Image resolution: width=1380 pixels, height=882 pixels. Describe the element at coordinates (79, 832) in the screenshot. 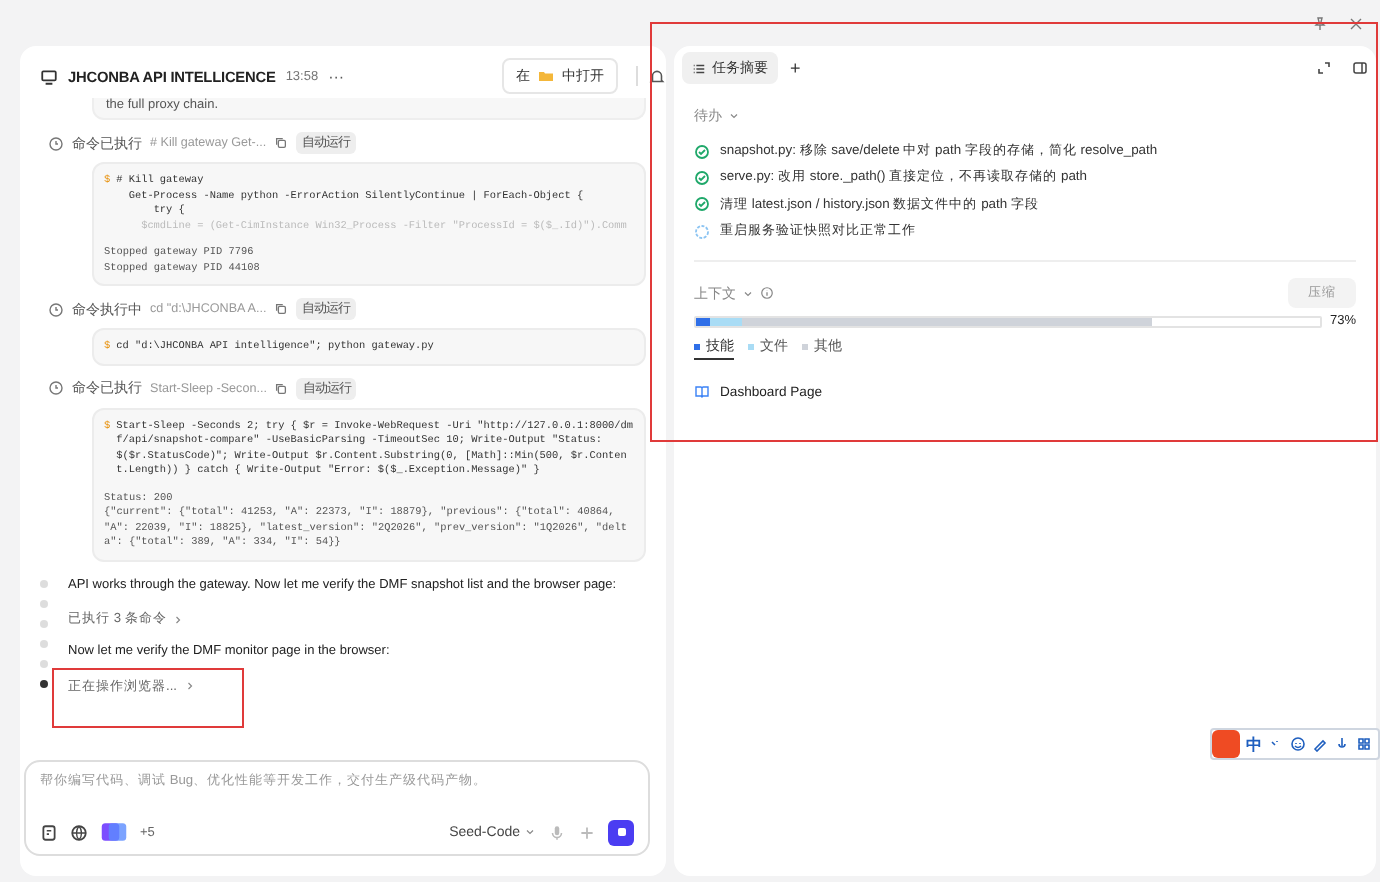

I see `globe-icon` at that location.